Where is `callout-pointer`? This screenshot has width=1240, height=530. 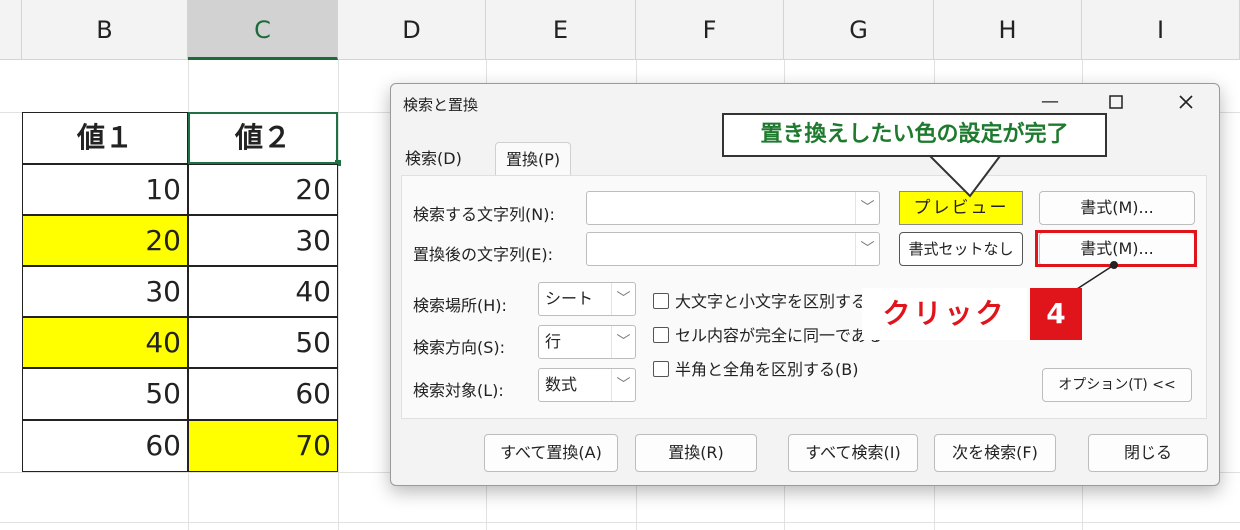 callout-pointer is located at coordinates (964, 176).